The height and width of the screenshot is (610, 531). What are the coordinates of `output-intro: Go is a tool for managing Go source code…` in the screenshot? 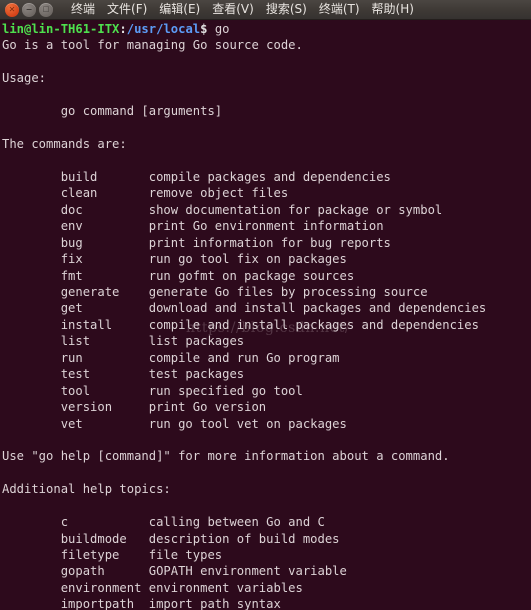 It's located at (152, 45).